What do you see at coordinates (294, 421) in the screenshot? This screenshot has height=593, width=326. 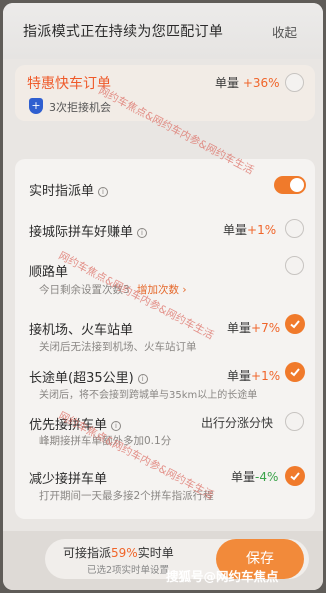 I see `priority-carpool-radio` at bounding box center [294, 421].